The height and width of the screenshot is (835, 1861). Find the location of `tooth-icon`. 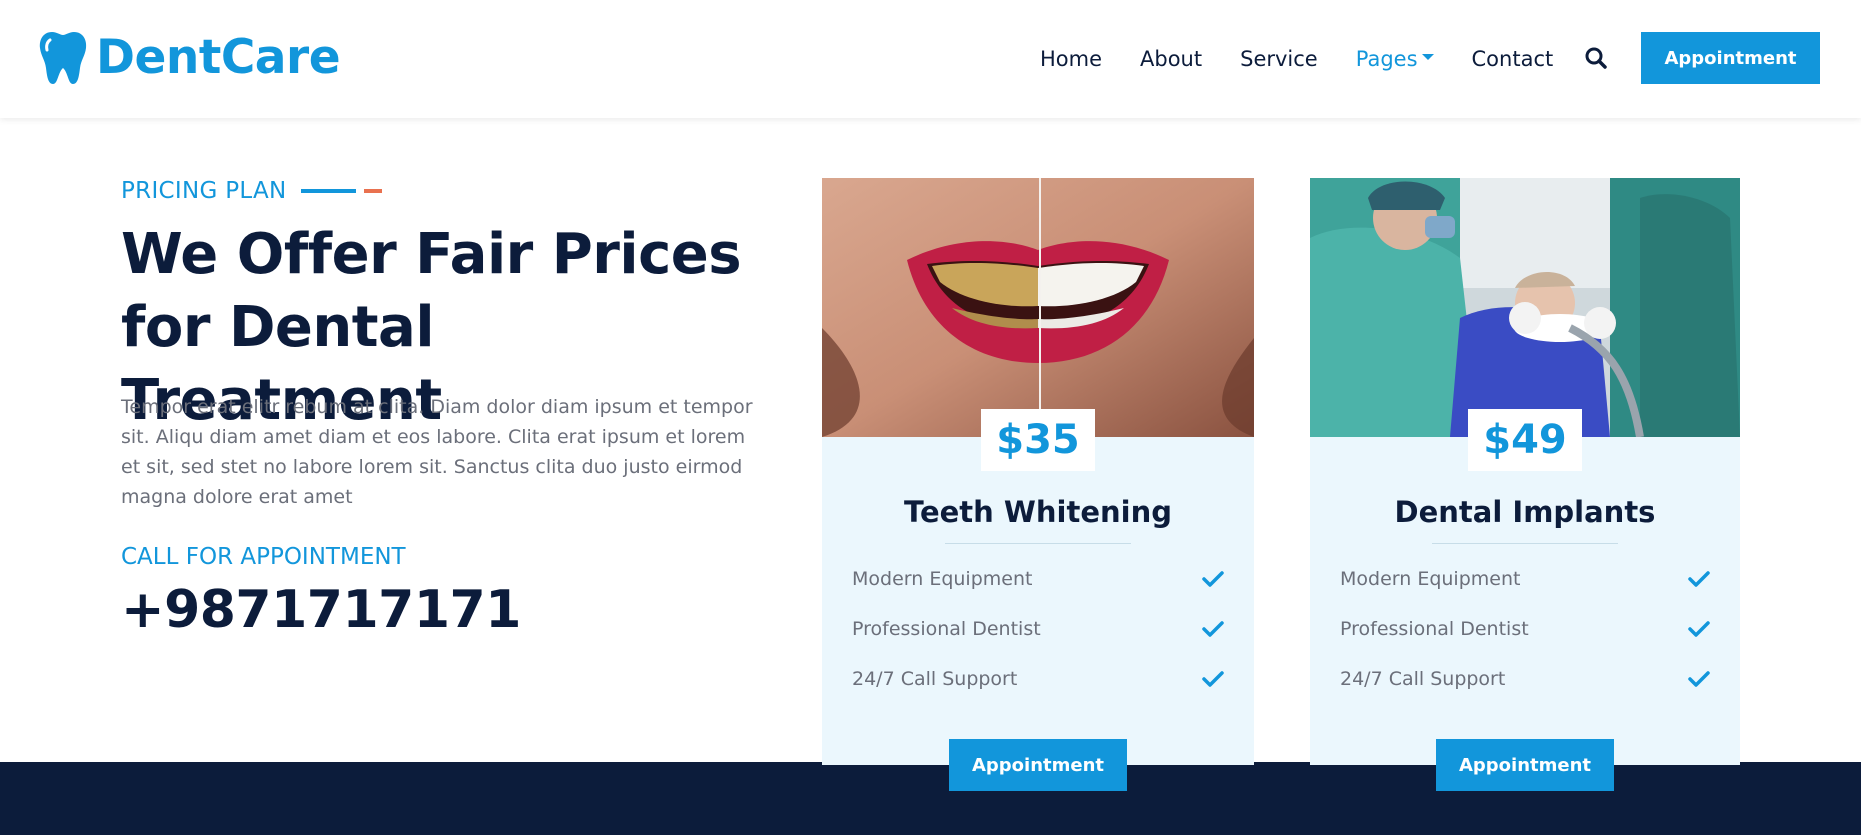

tooth-icon is located at coordinates (63, 58).